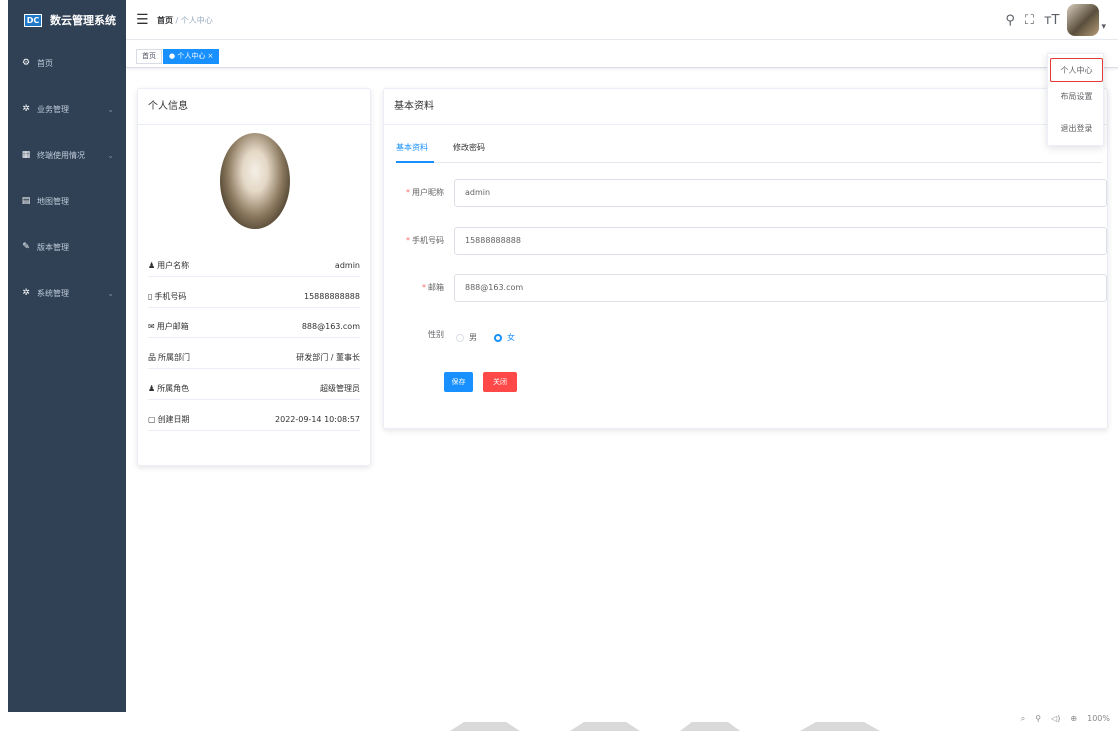 The width and height of the screenshot is (1118, 731). Describe the element at coordinates (317, 419) in the screenshot. I see `profile-info-value: 2022-09-14 10:08:57` at that location.